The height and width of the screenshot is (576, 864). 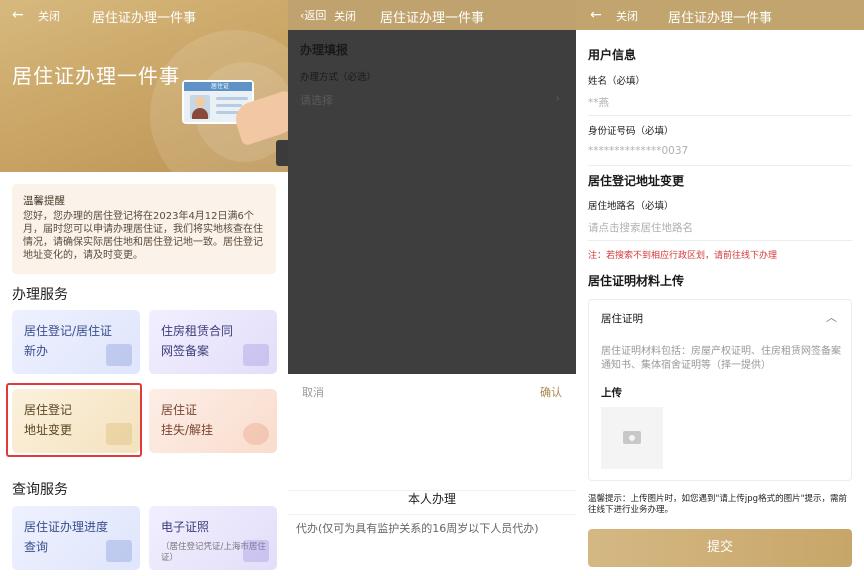 What do you see at coordinates (636, 181) in the screenshot?
I see `section-address-change: 居住登记地址变更` at bounding box center [636, 181].